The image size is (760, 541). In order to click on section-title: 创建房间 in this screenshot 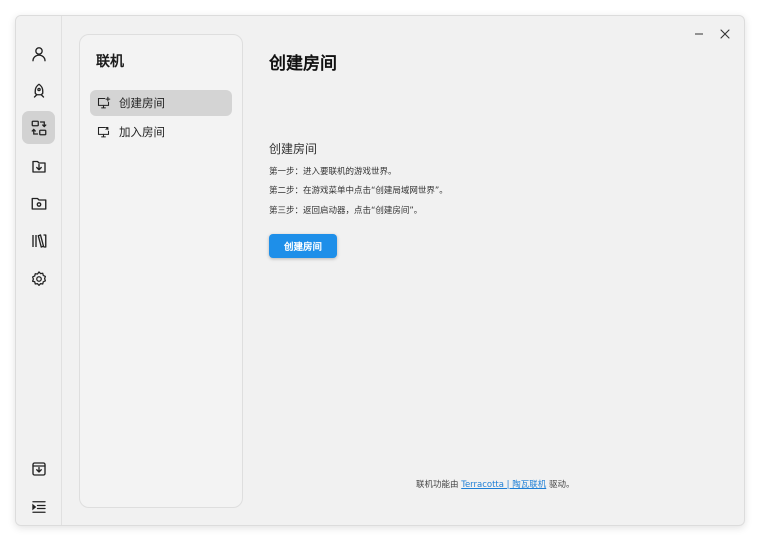, I will do `click(293, 149)`.